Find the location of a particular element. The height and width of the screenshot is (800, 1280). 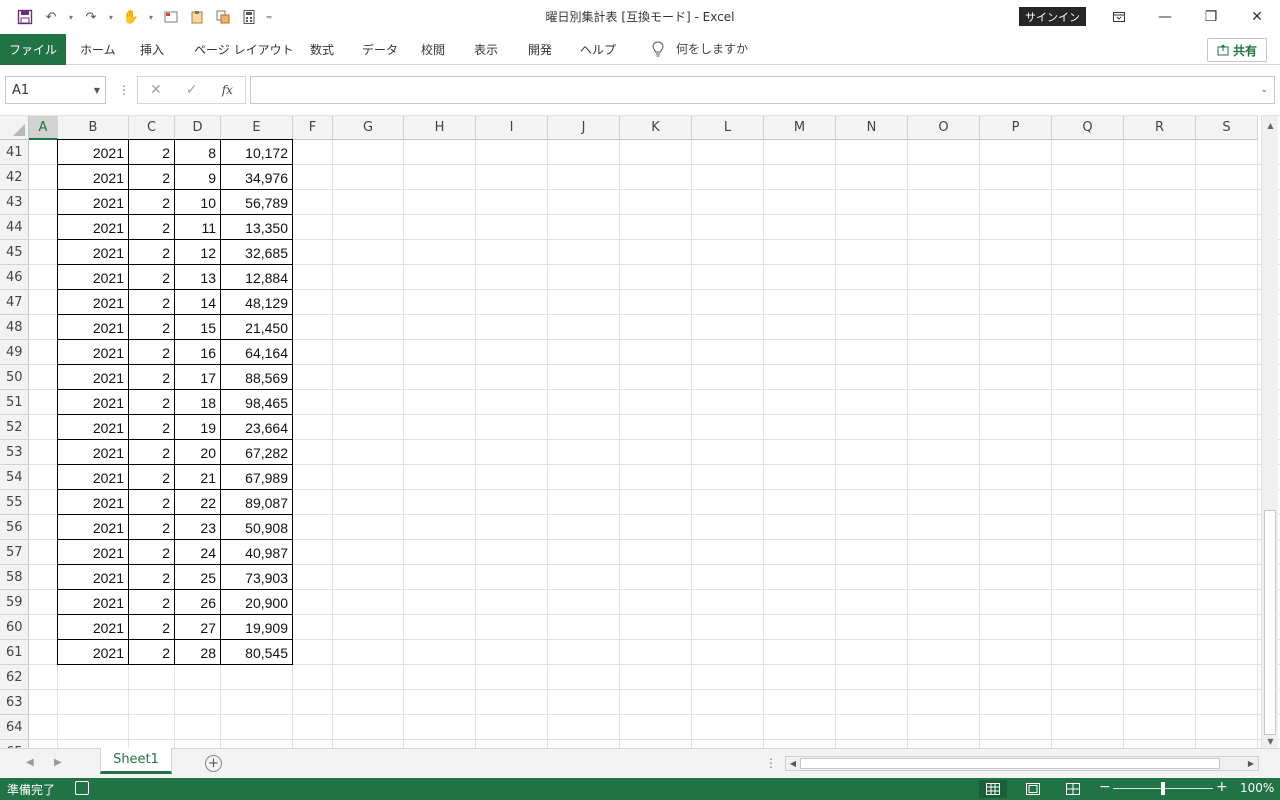

tab-help: ヘルプ is located at coordinates (598, 49).